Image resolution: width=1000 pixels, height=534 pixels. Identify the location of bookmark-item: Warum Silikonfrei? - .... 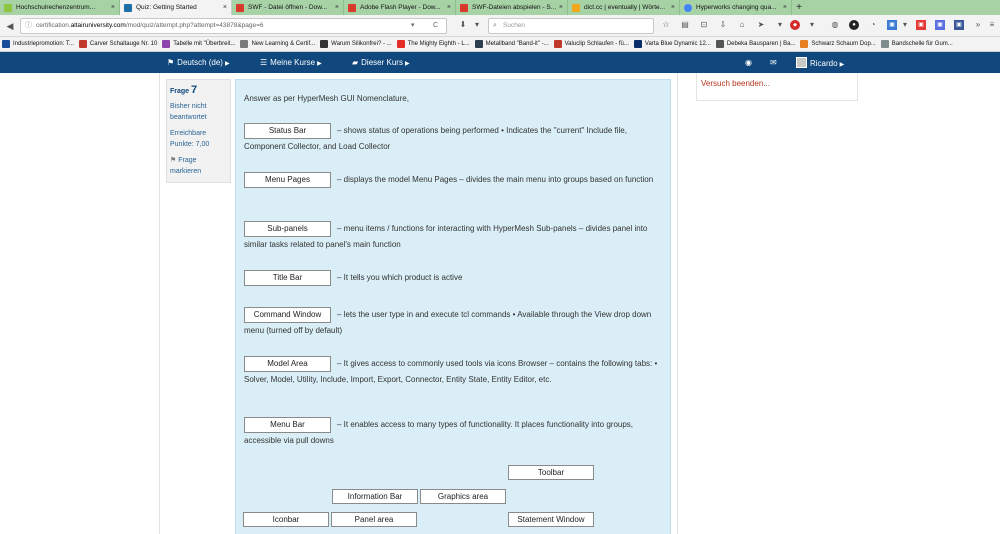
(356, 44).